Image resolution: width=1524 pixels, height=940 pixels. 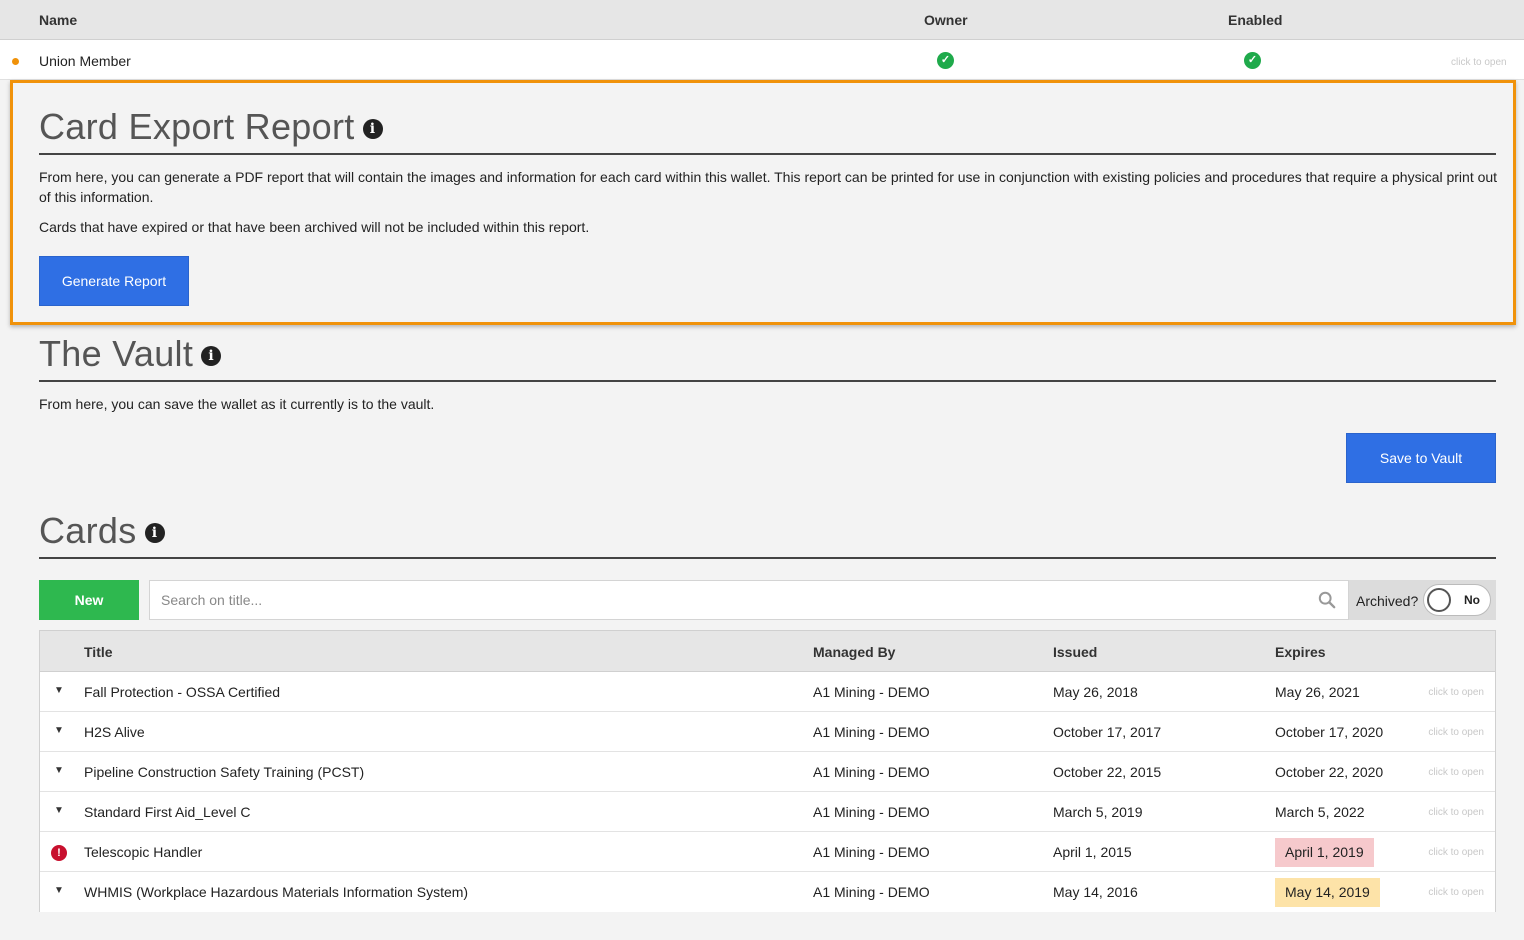 What do you see at coordinates (1095, 692) in the screenshot?
I see `card-issued: May 26, 2018` at bounding box center [1095, 692].